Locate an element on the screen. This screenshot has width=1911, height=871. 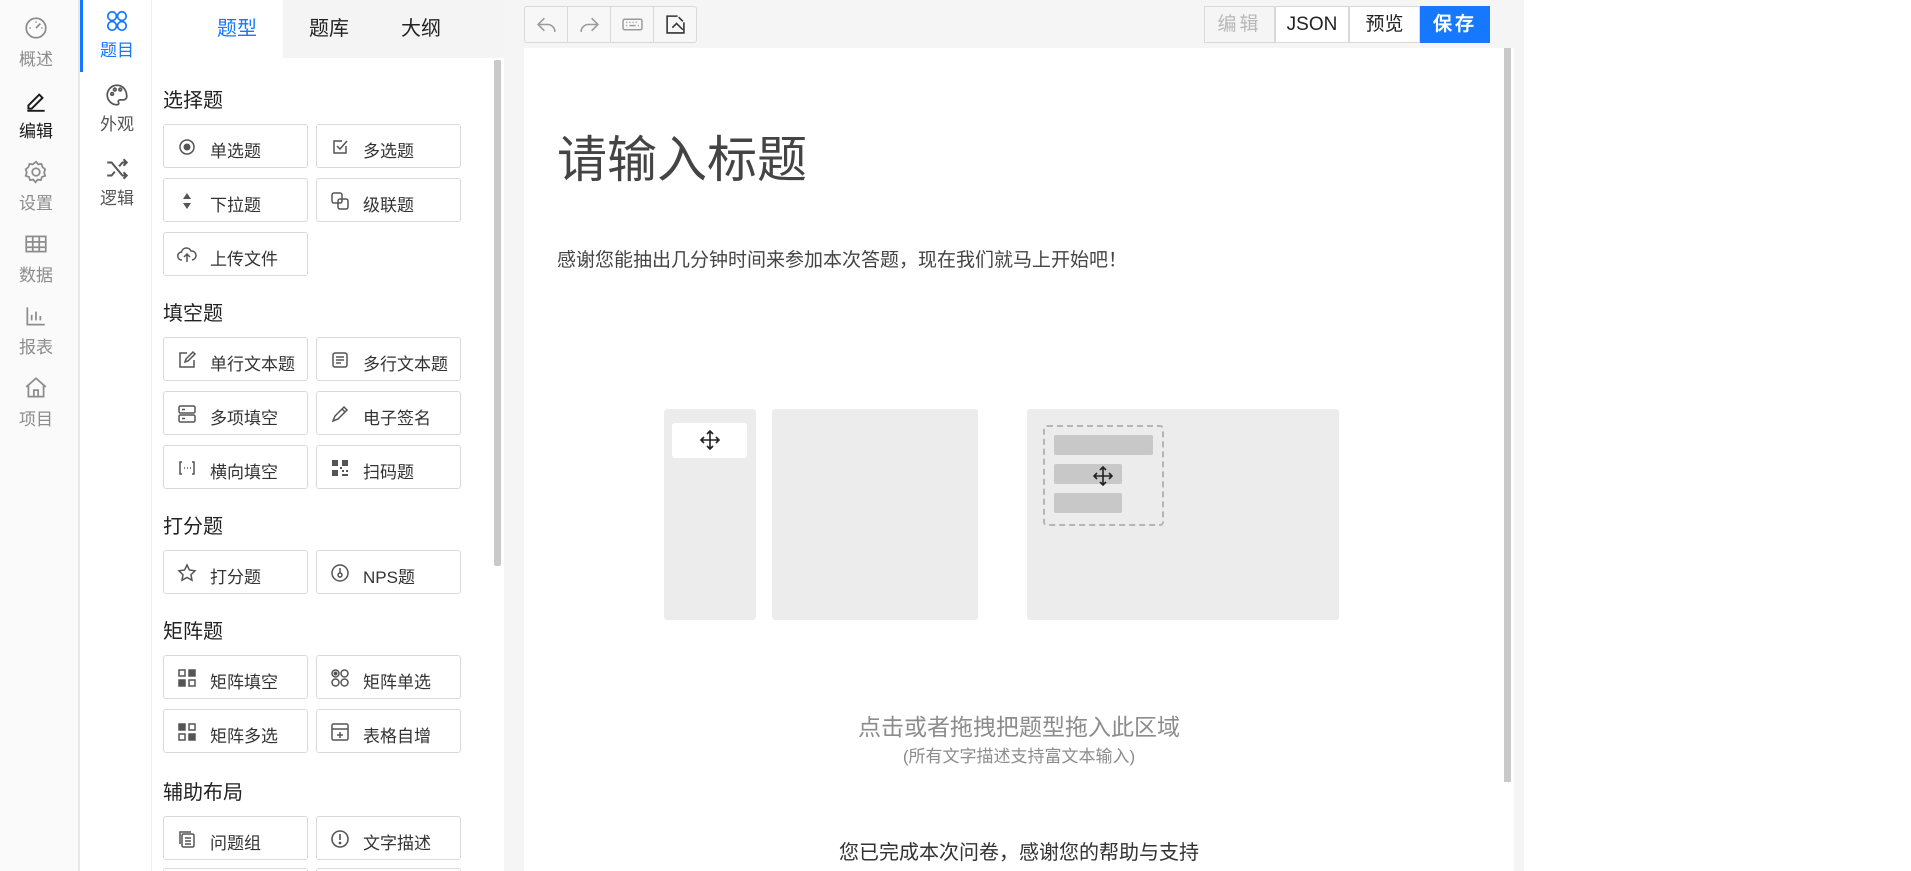
main-nav: 概述 编辑 设置 数据 报表 项目 is located at coordinates (40, 435).